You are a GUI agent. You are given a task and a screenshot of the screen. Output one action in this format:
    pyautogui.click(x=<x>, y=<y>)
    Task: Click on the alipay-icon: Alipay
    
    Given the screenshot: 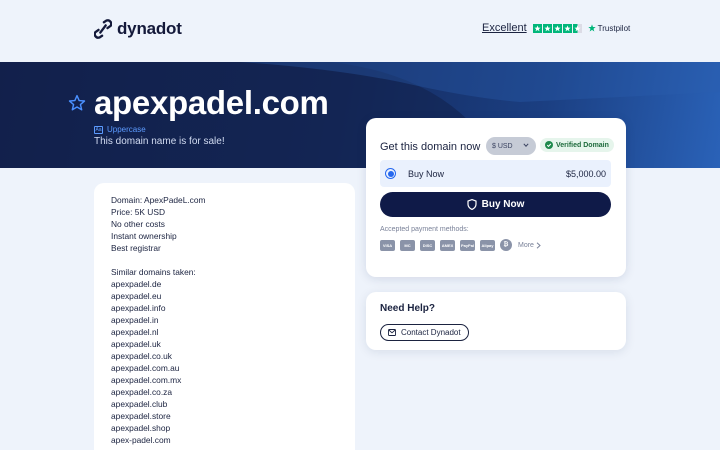 What is the action you would take?
    pyautogui.click(x=487, y=245)
    